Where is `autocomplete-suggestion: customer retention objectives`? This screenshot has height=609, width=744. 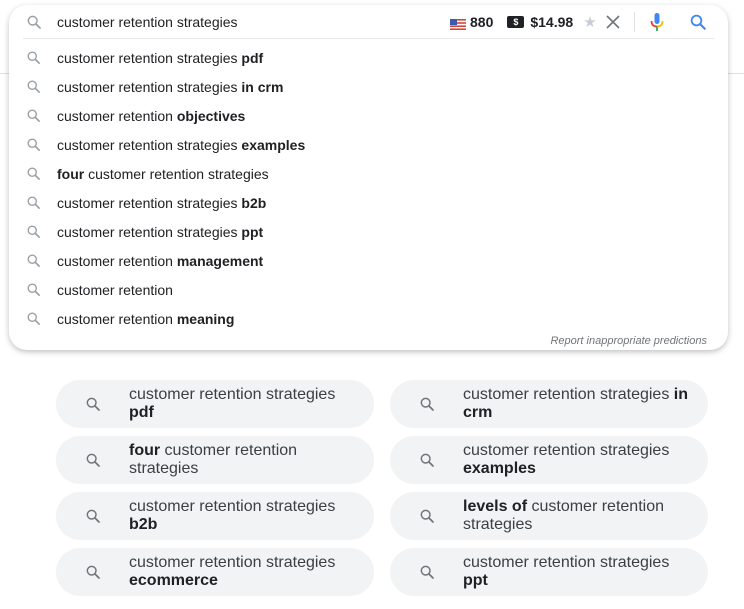 autocomplete-suggestion: customer retention objectives is located at coordinates (368, 115).